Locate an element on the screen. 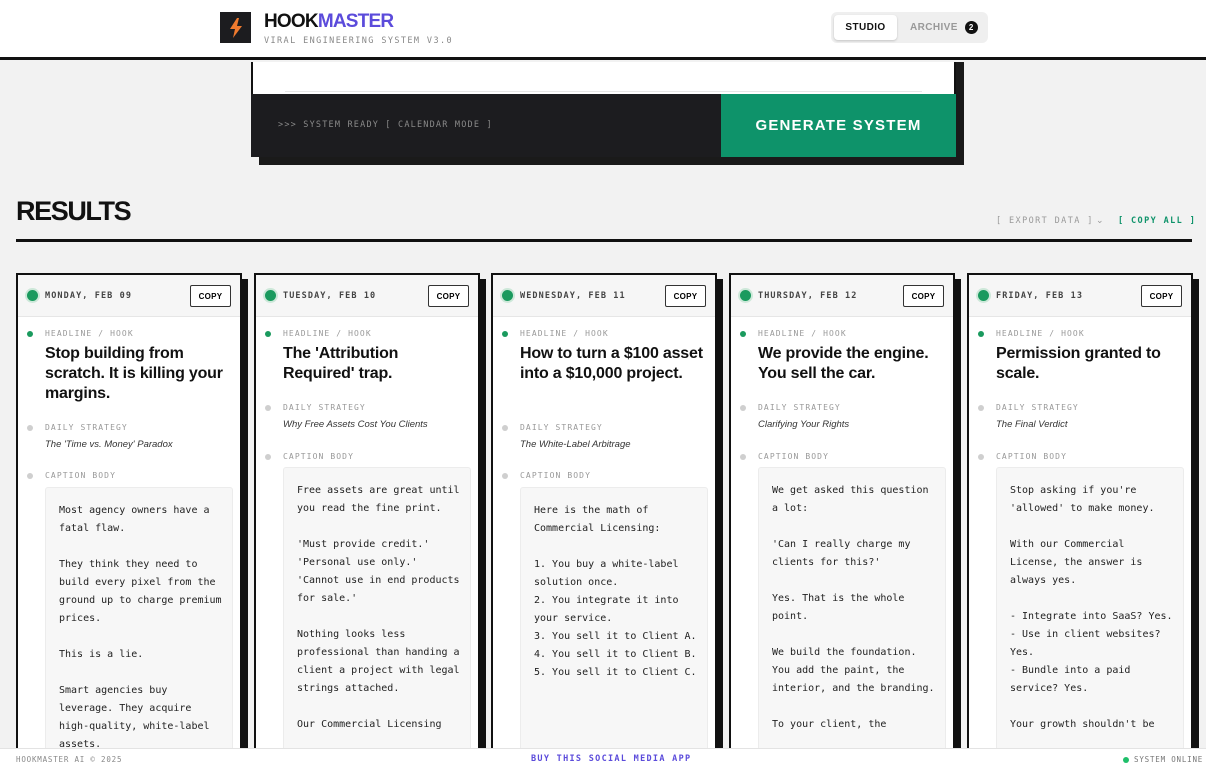  card-header: TUESDAY, FEB 10 COPY is located at coordinates (367, 296).